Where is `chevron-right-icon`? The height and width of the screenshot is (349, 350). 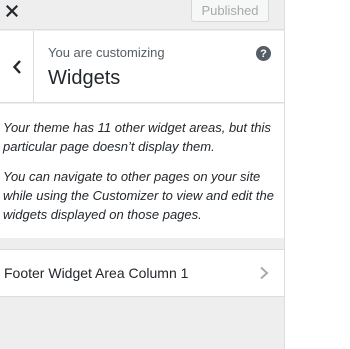
chevron-right-icon is located at coordinates (264, 273).